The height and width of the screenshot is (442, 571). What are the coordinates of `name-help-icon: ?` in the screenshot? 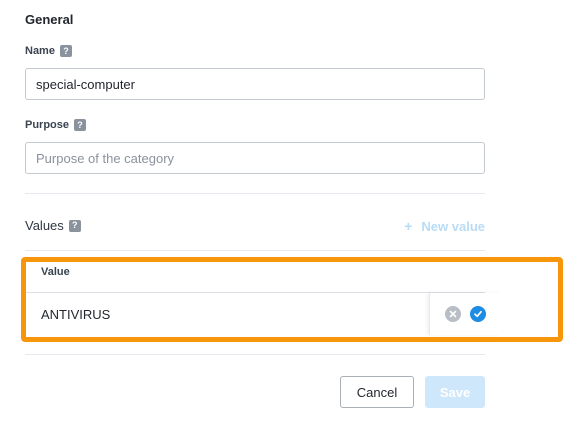 It's located at (65, 51).